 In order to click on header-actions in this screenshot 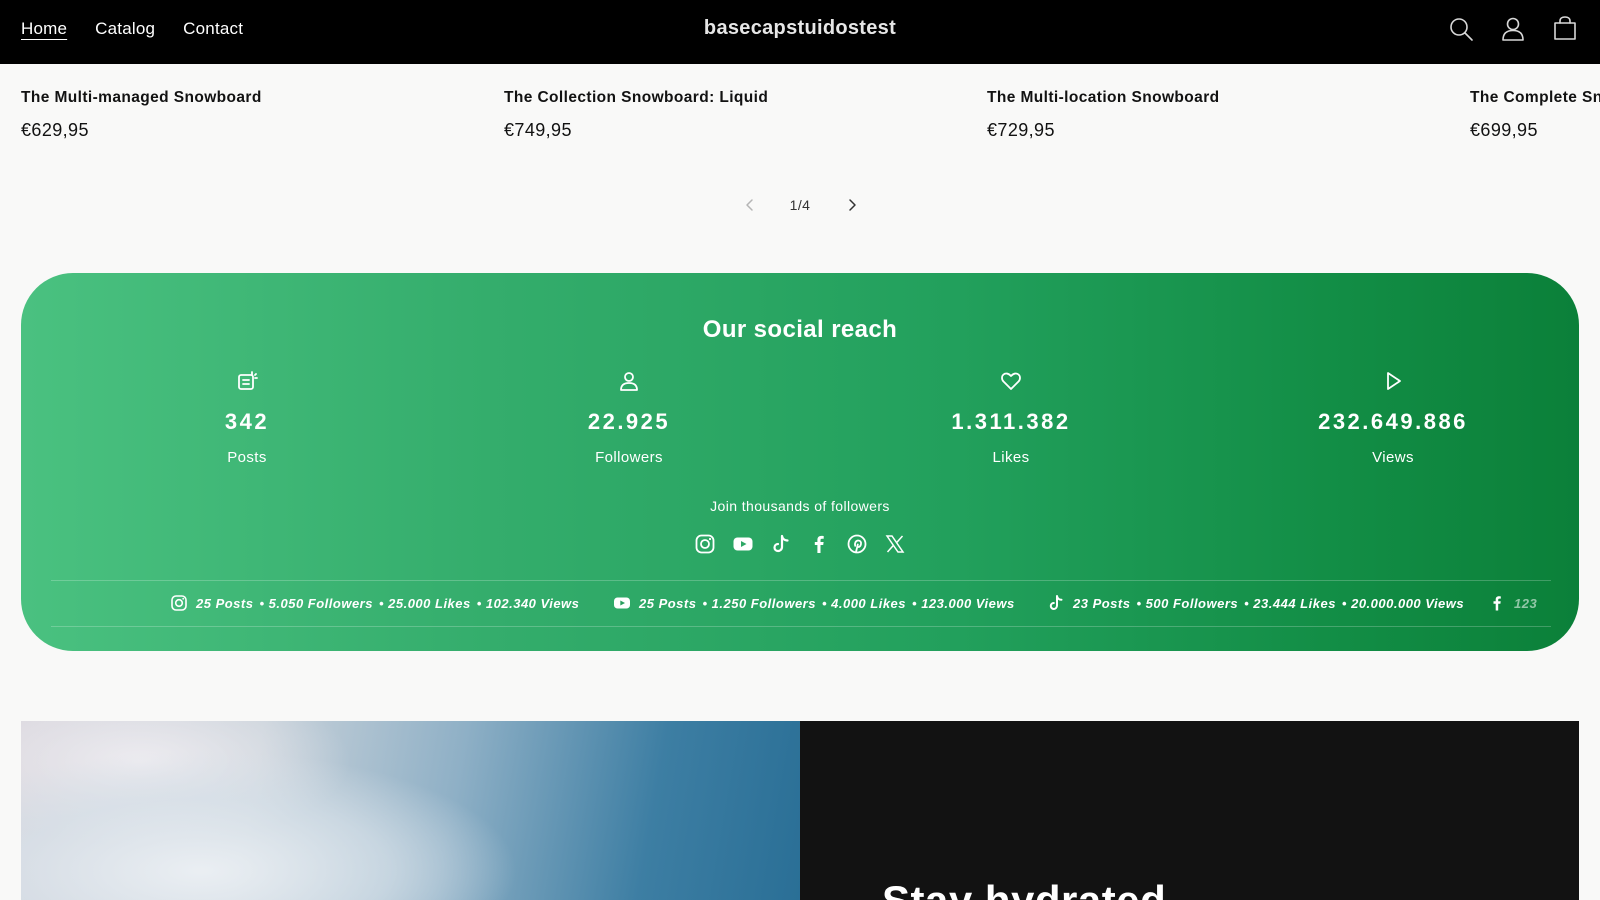, I will do `click(1513, 29)`.